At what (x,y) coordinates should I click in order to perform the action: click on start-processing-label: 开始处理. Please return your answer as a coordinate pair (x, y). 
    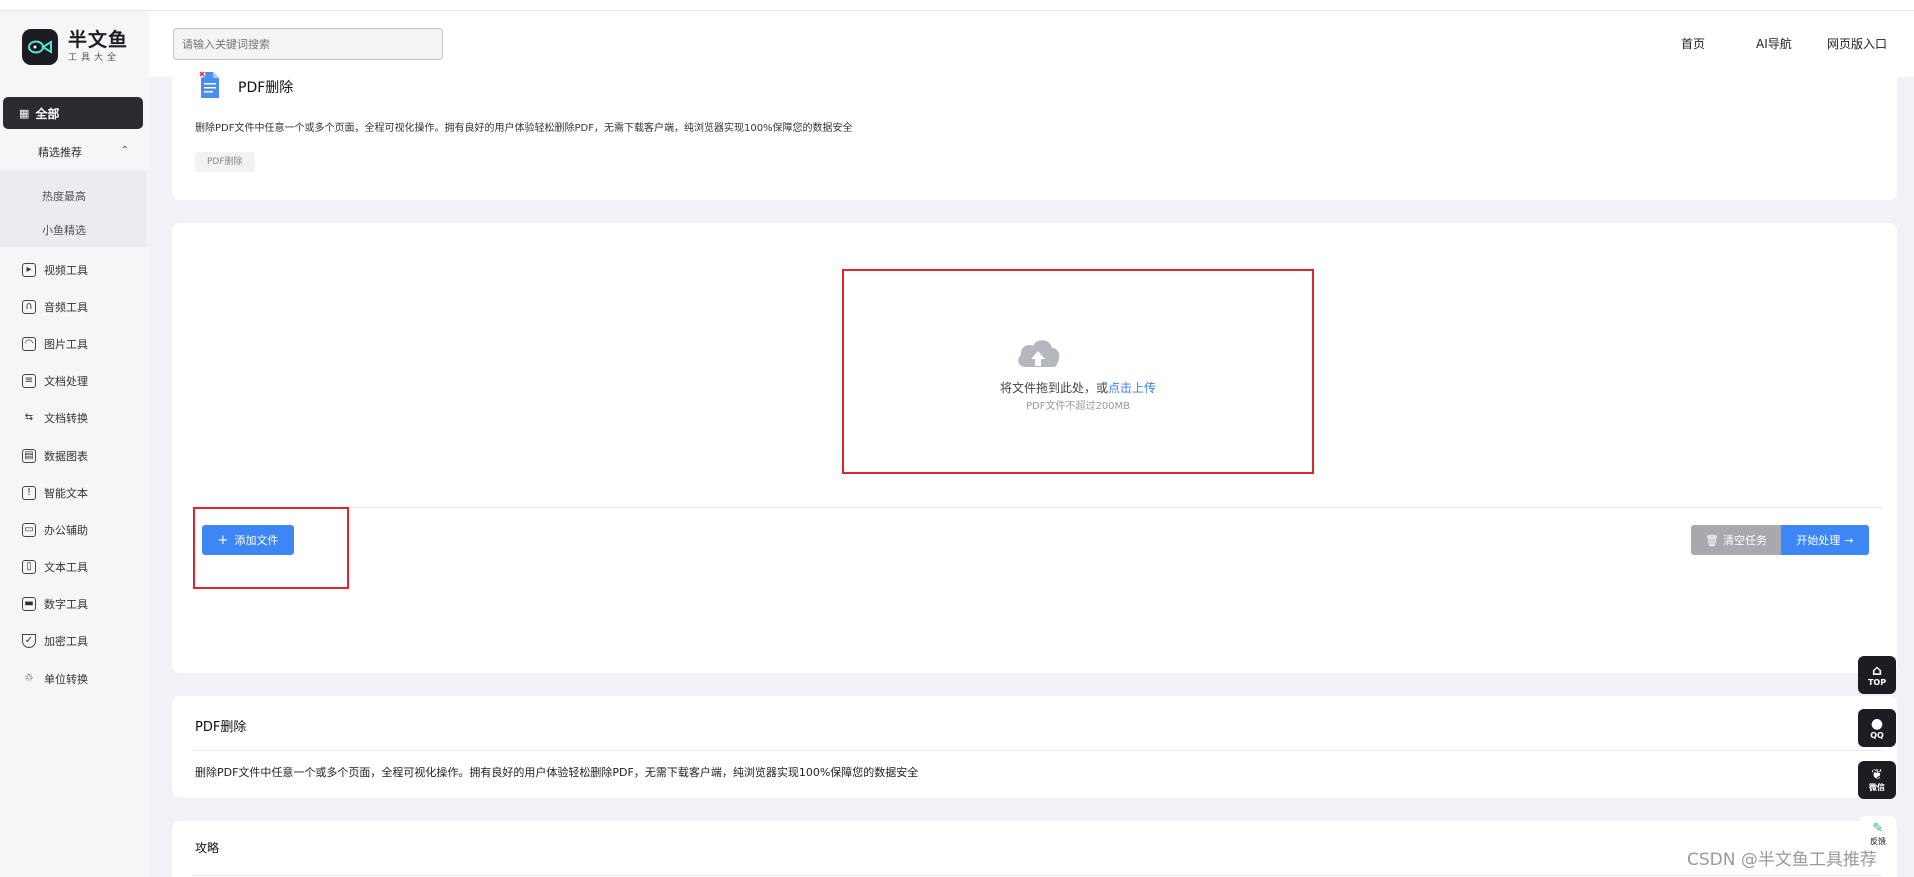
    Looking at the image, I should click on (1818, 540).